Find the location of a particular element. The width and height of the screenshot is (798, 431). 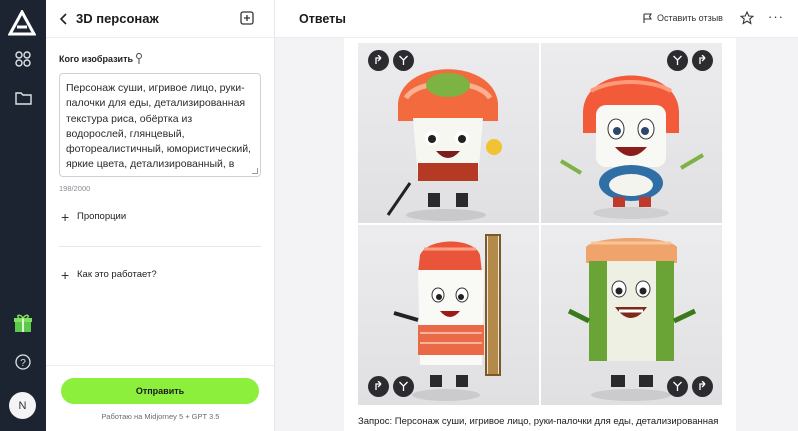

feedback-label: Оставить отзыв is located at coordinates (690, 18).